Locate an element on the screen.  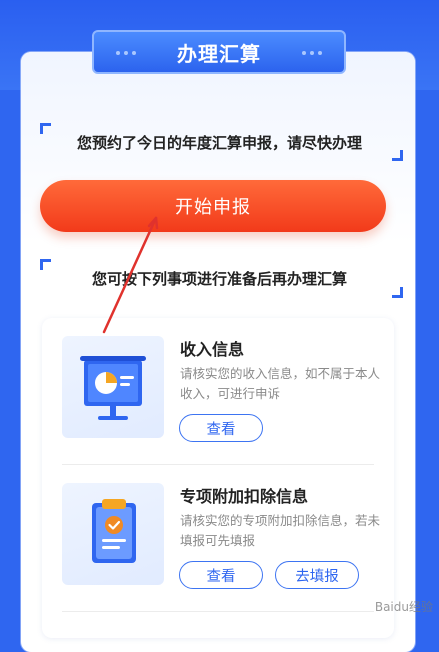
deduction-info-desc: 请核实您的专项附加扣除信息，若未填报可先填报 is located at coordinates (280, 530).